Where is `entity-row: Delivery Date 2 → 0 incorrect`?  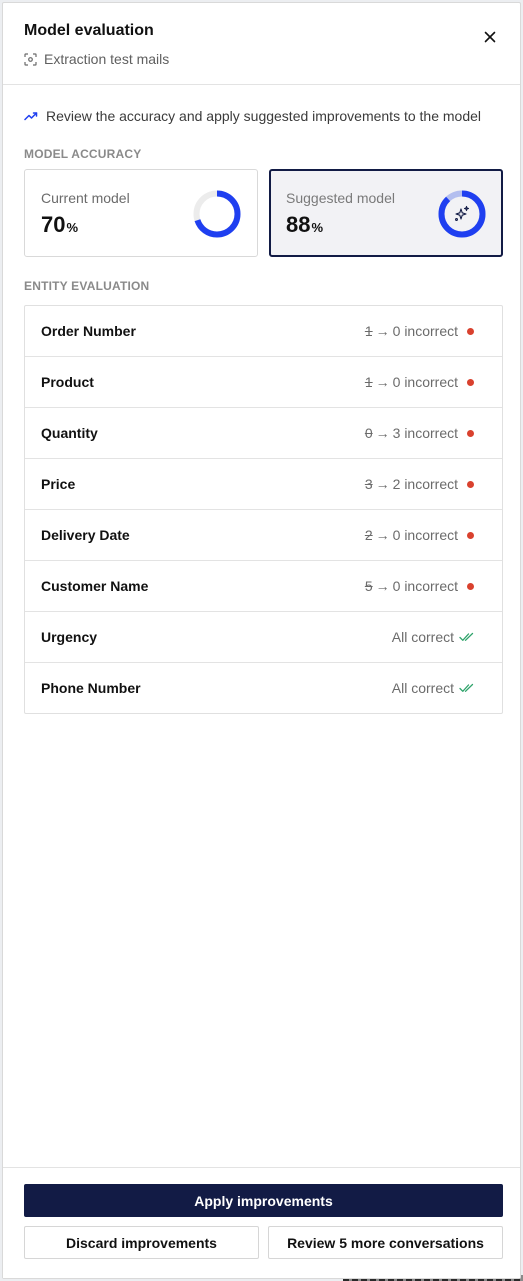 entity-row: Delivery Date 2 → 0 incorrect is located at coordinates (263, 535).